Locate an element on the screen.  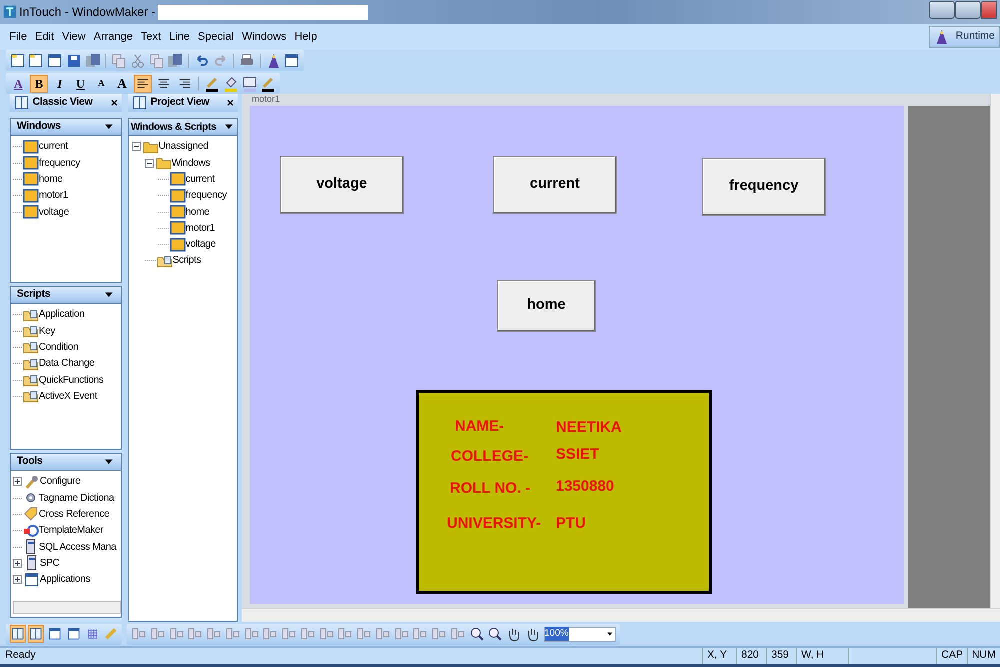
canvas-button: current is located at coordinates (555, 185).